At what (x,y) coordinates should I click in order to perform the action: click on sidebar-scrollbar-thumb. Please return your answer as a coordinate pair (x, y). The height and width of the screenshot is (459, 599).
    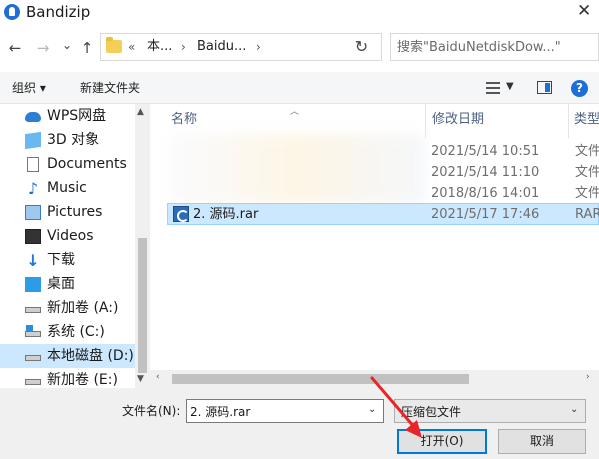
    Looking at the image, I should click on (142, 305).